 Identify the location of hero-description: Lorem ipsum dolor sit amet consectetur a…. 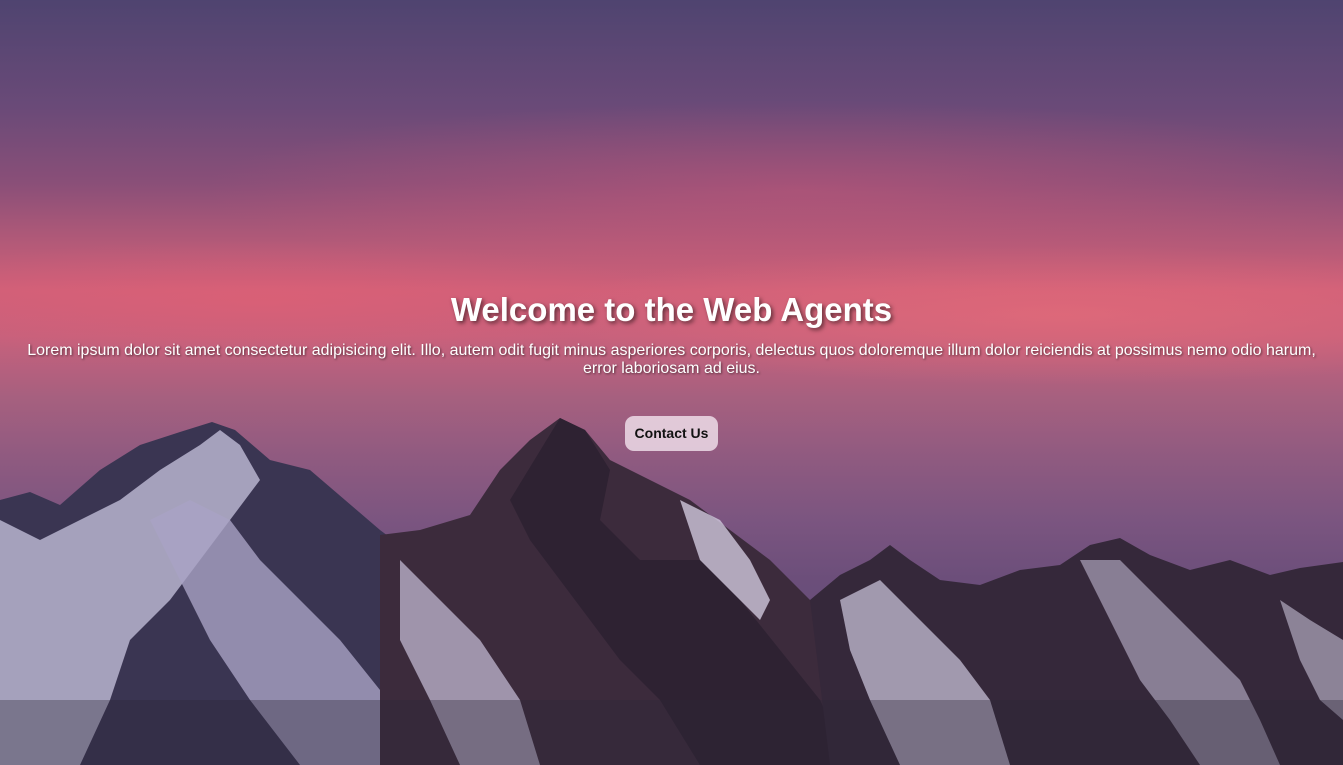
(671, 359).